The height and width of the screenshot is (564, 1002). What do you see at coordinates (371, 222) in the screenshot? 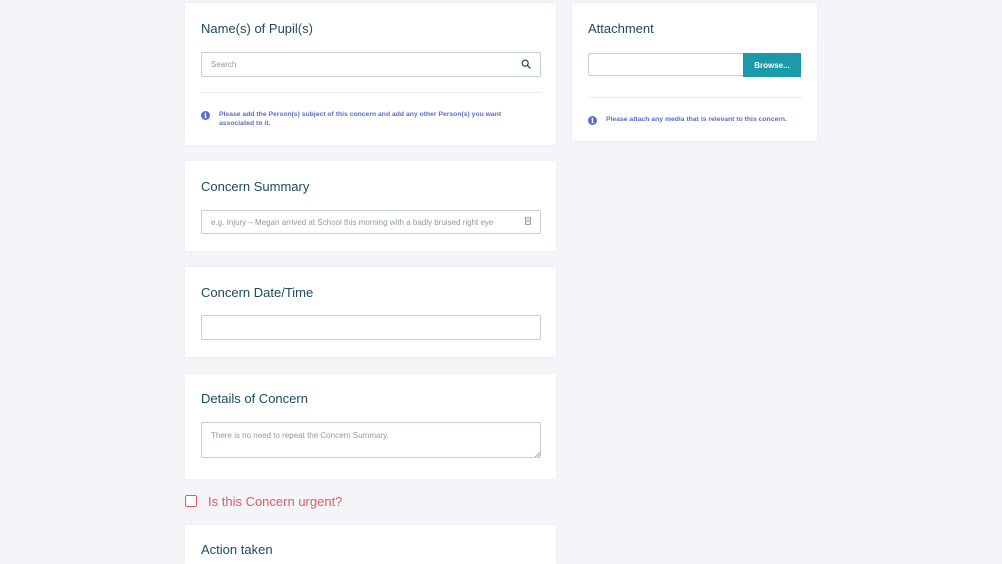
I see `concern-summary-input` at bounding box center [371, 222].